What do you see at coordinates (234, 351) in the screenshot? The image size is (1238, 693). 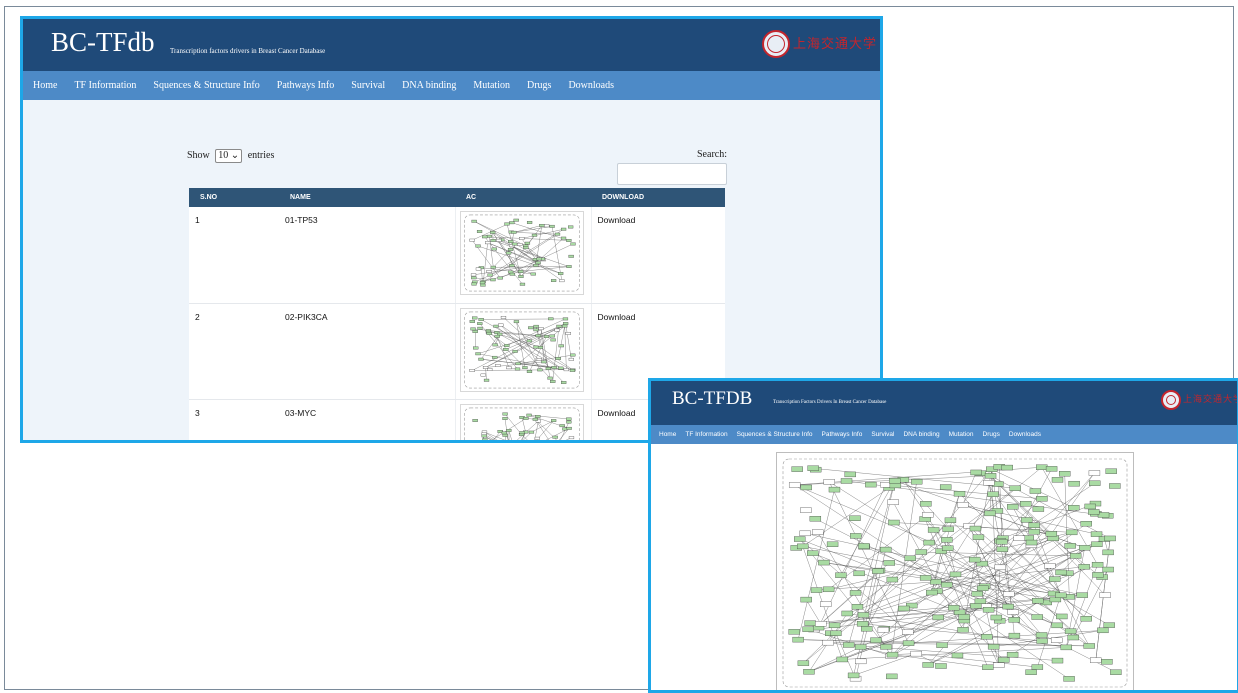 I see `cell-sno: 2` at bounding box center [234, 351].